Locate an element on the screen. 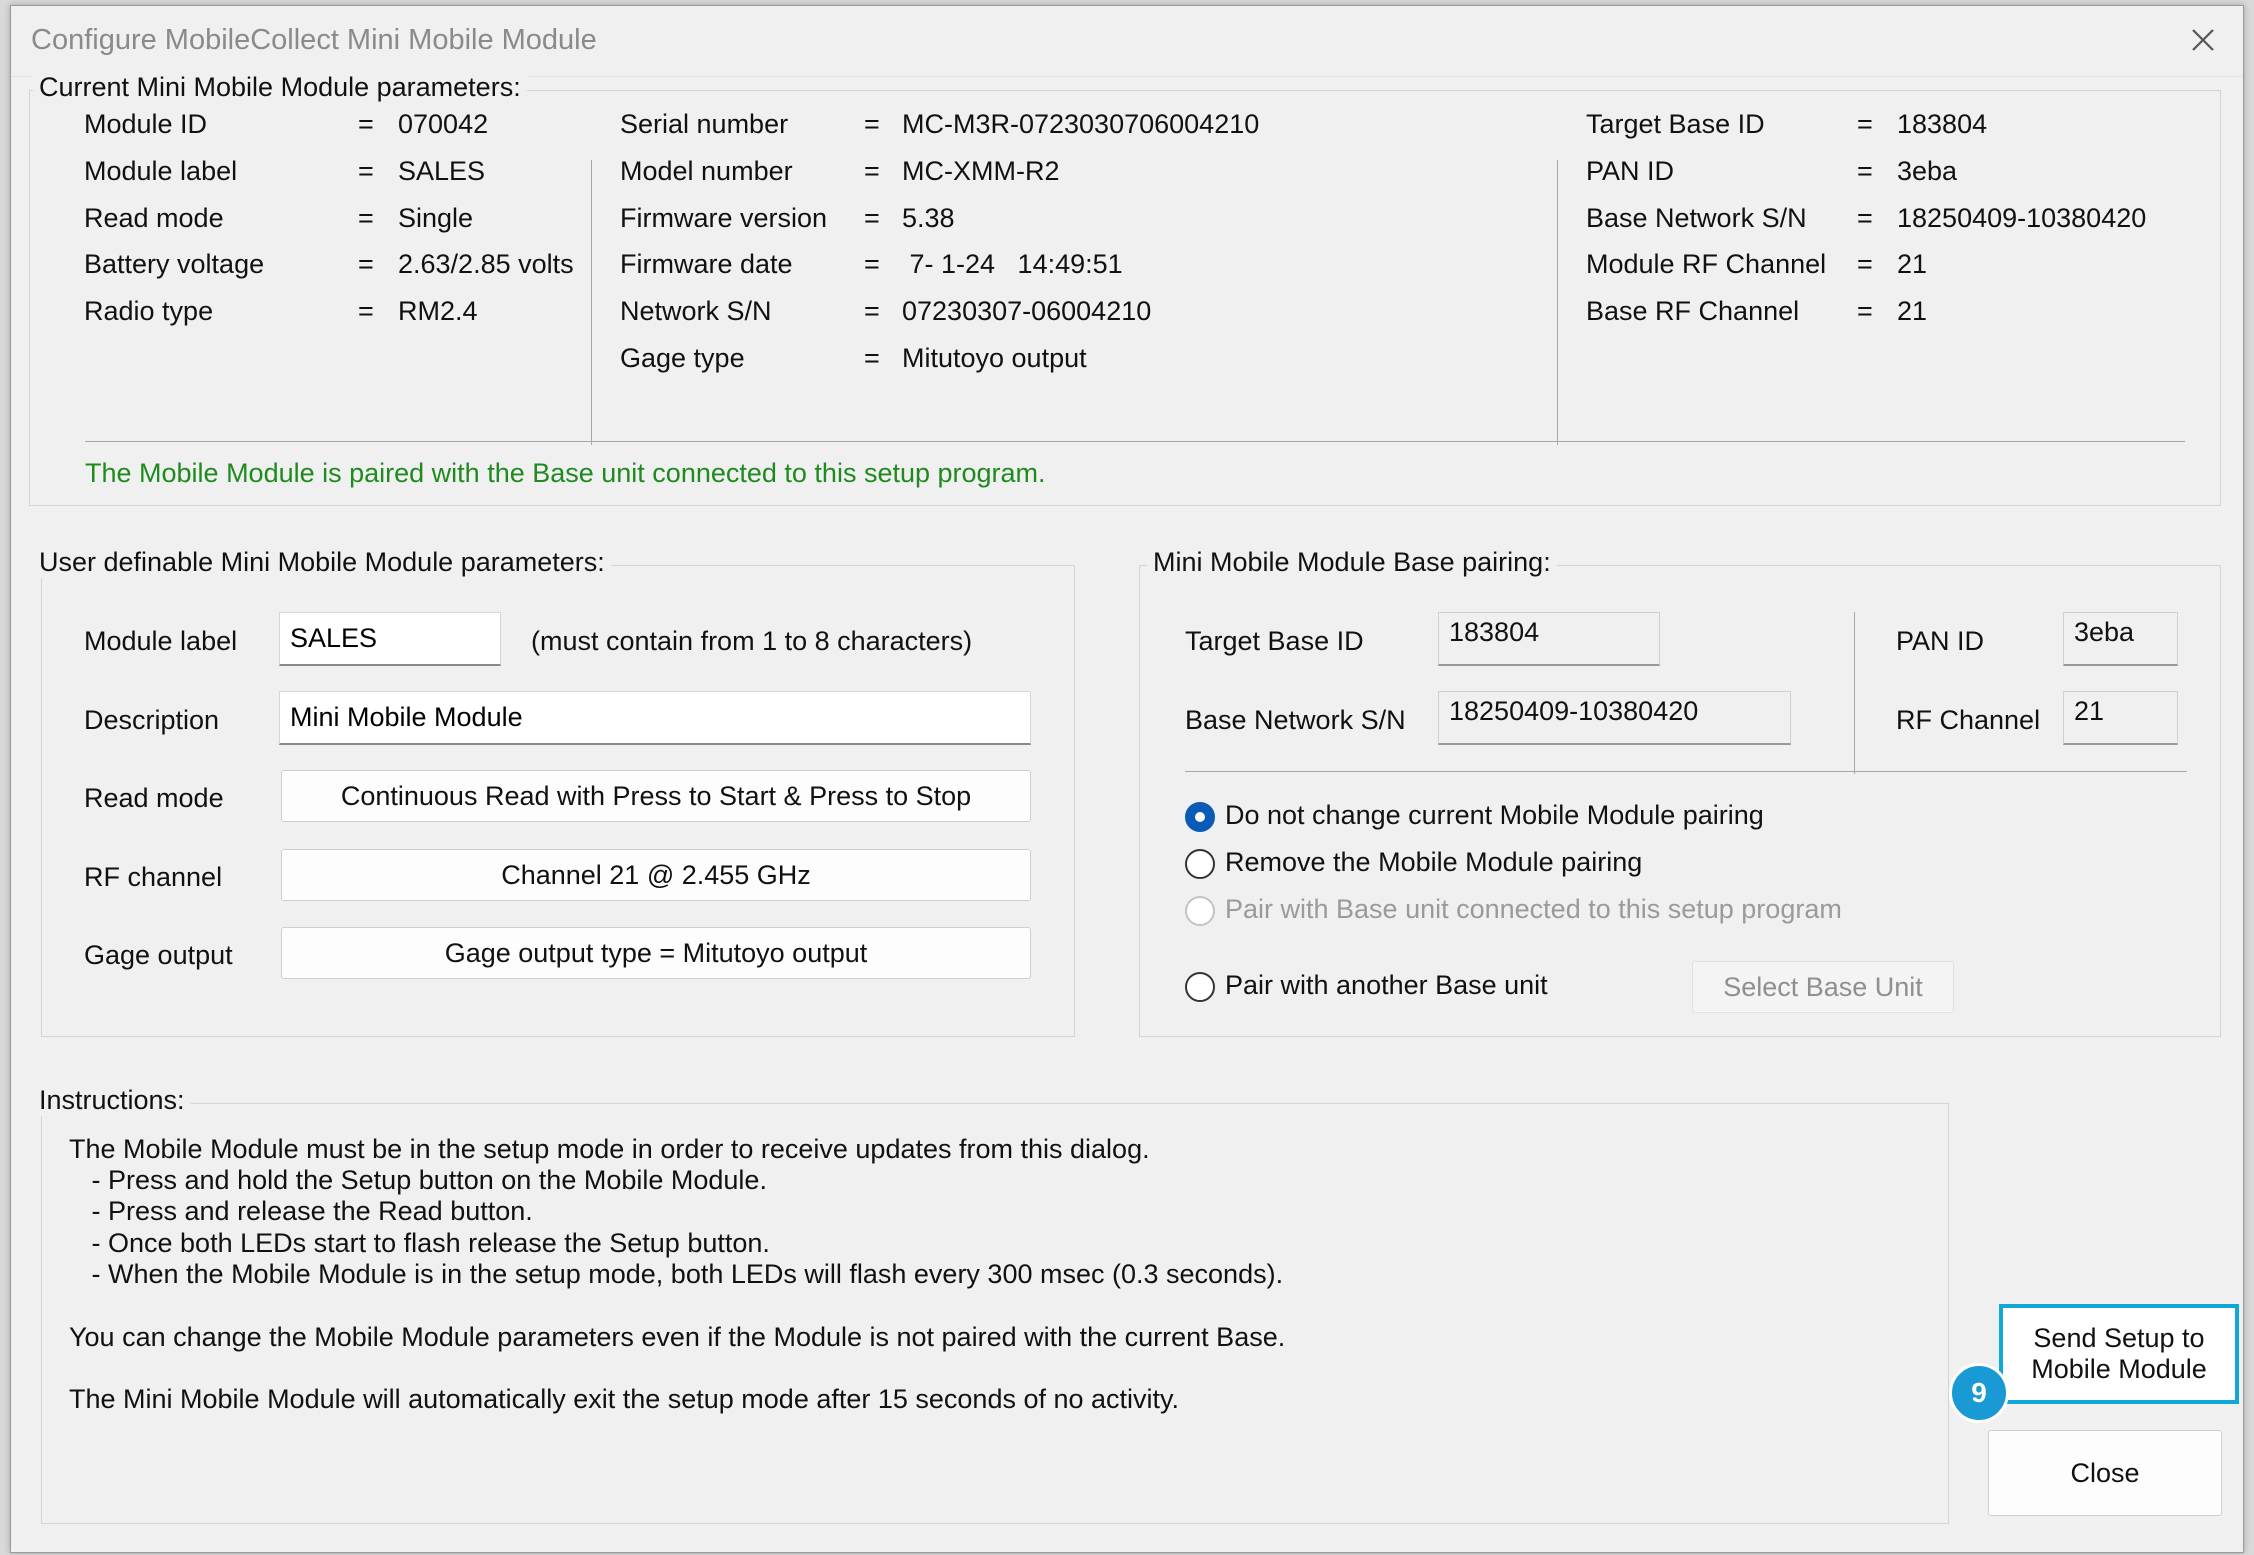 This screenshot has height=1555, width=2254. pairing-column-divider is located at coordinates (1854, 693).